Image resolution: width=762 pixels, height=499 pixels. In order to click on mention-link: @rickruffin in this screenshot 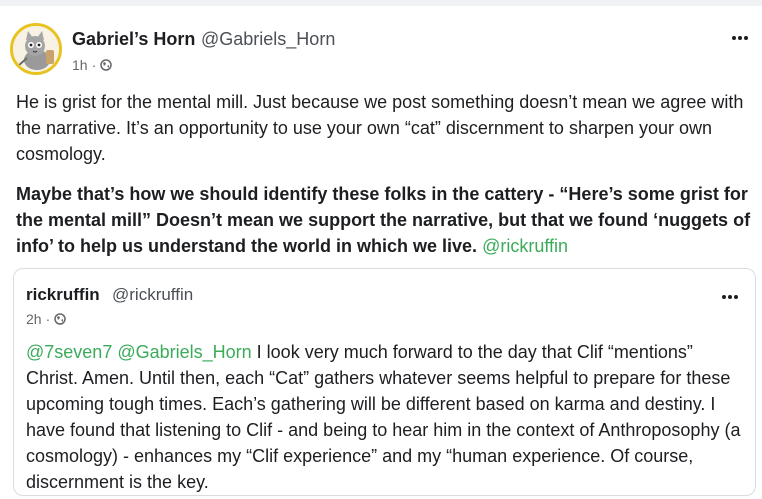, I will do `click(525, 246)`.